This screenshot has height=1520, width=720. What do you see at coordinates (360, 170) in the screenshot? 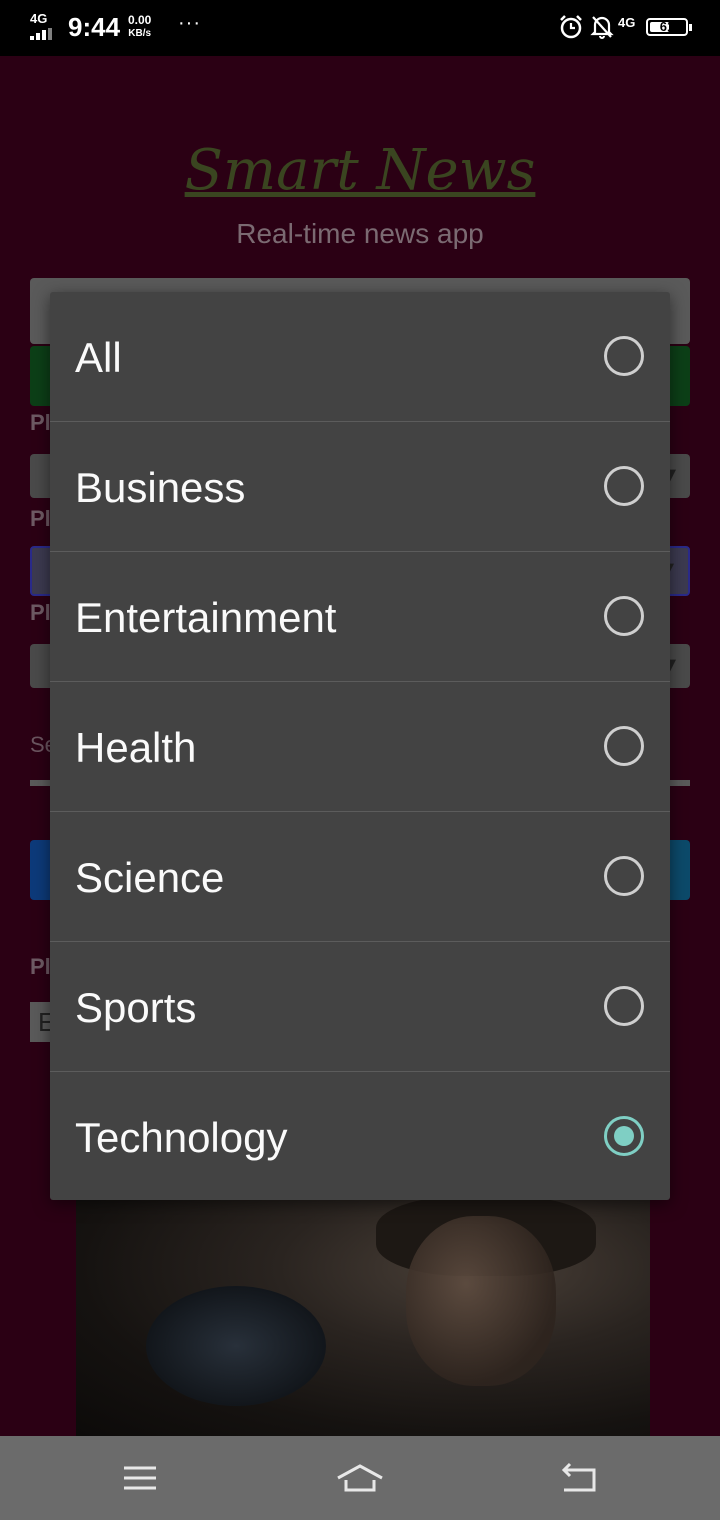
I see `app-title: Smart News` at bounding box center [360, 170].